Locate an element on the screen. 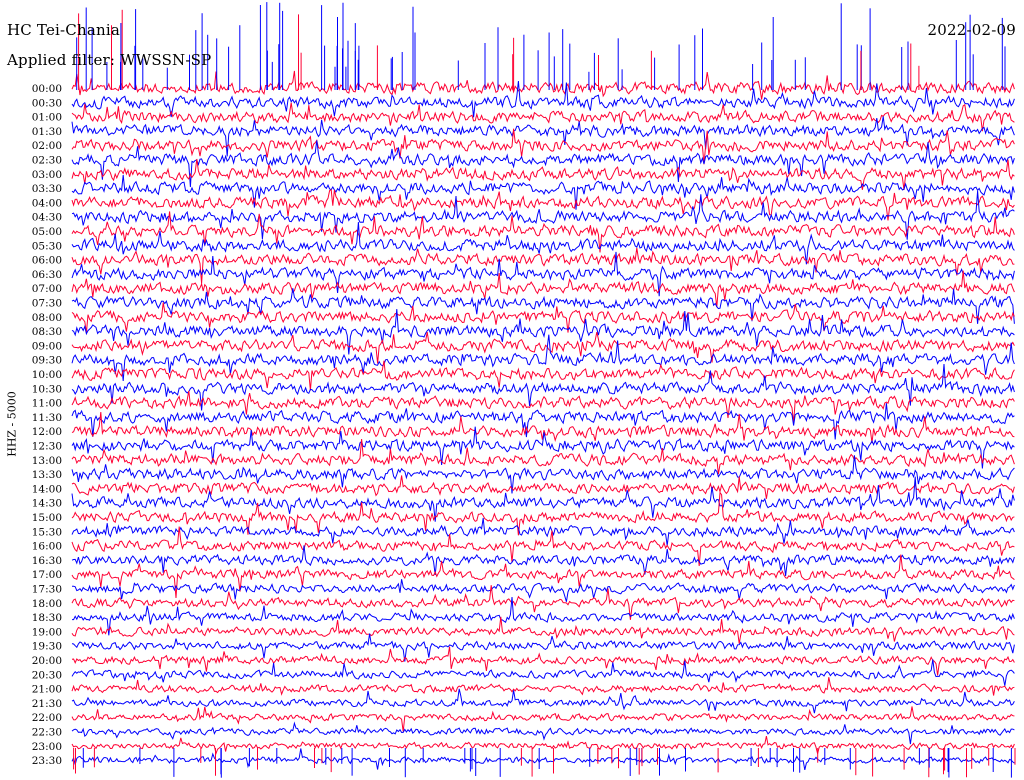 The height and width of the screenshot is (780, 1024). row-time-label: 18:00 is located at coordinates (47, 604).